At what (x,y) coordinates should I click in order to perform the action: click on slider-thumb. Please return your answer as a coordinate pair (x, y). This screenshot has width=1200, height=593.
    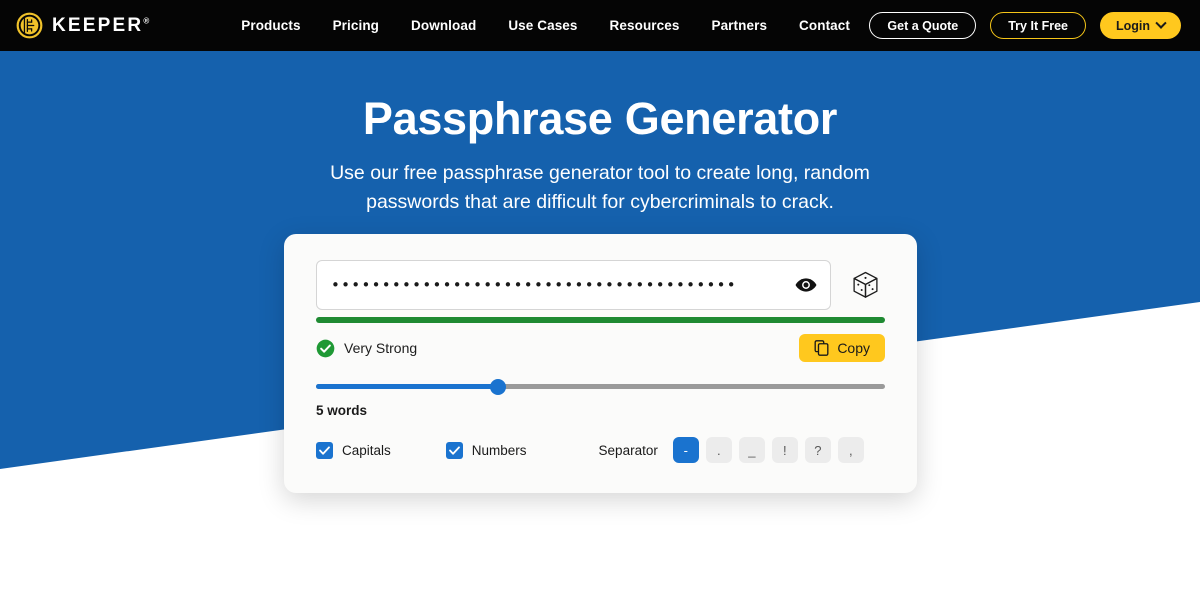
    Looking at the image, I should click on (498, 387).